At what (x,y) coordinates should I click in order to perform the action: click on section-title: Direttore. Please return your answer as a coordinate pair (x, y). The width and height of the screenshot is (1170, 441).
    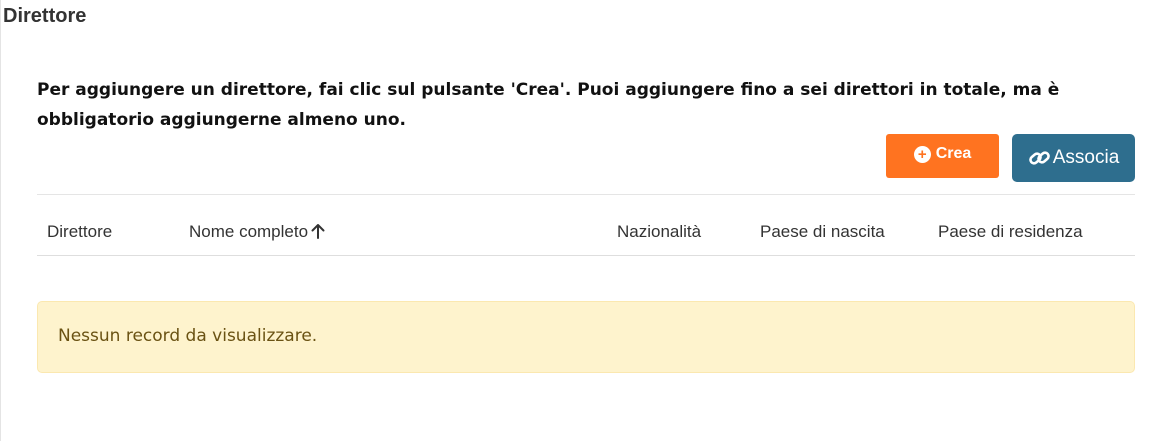
    Looking at the image, I should click on (45, 16).